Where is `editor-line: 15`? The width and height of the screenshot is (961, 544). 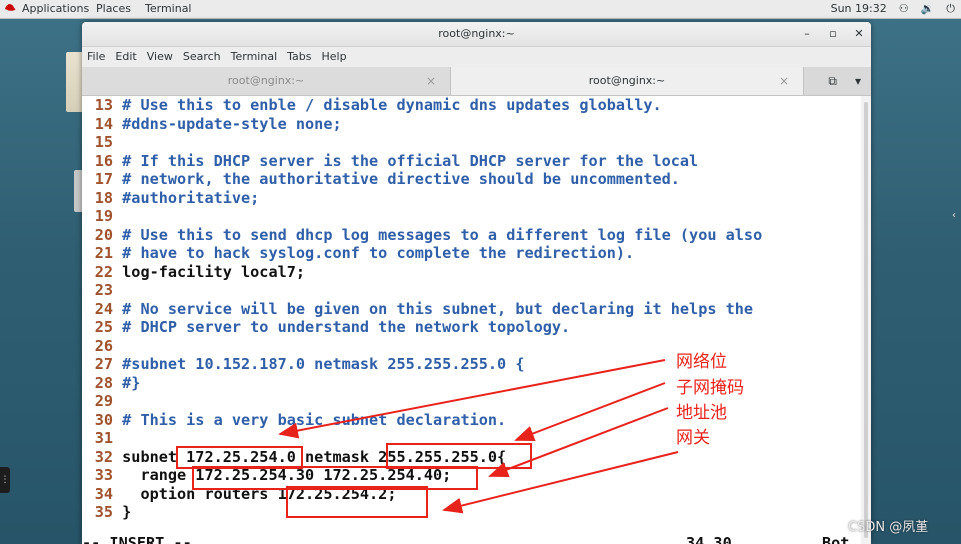 editor-line: 15 is located at coordinates (102, 142).